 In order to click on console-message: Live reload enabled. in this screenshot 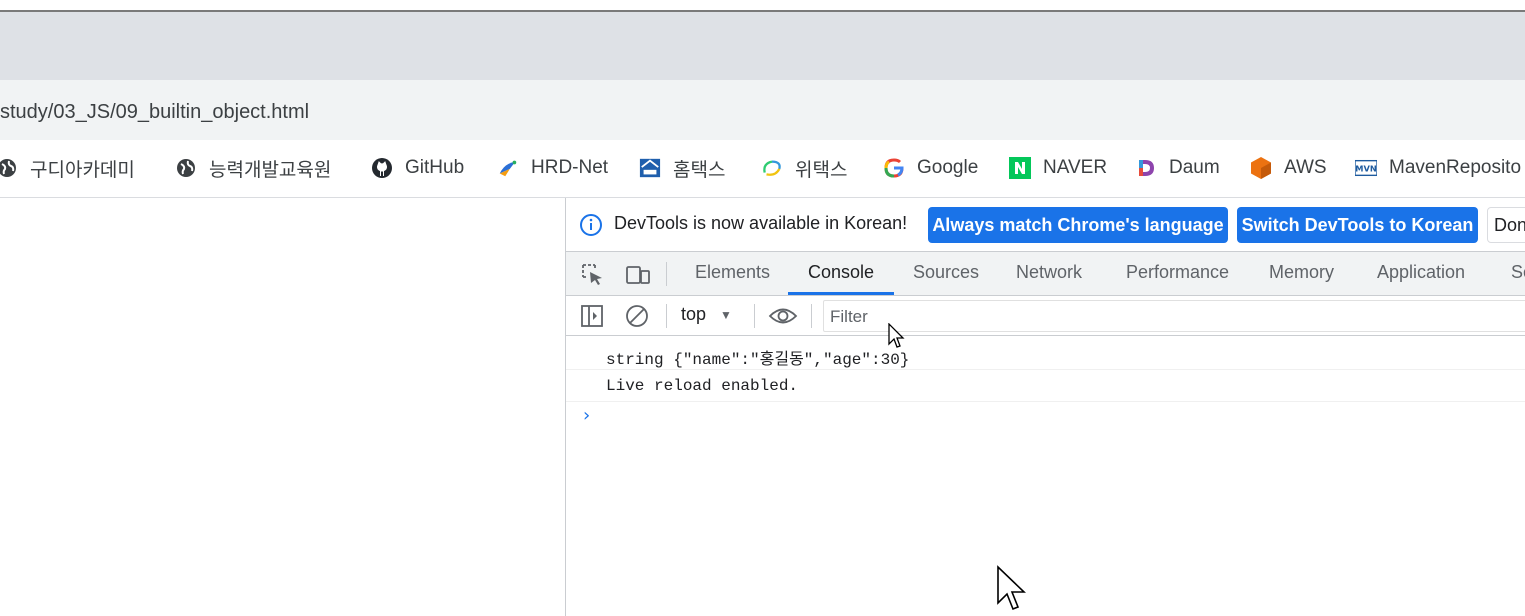, I will do `click(1045, 386)`.